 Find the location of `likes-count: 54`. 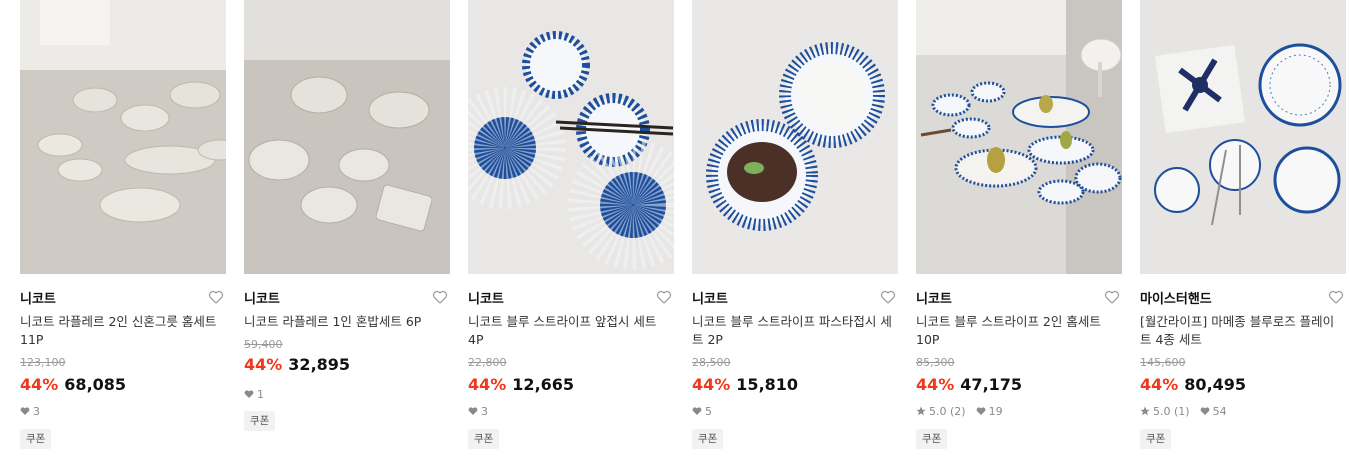

likes-count: 54 is located at coordinates (1213, 411).